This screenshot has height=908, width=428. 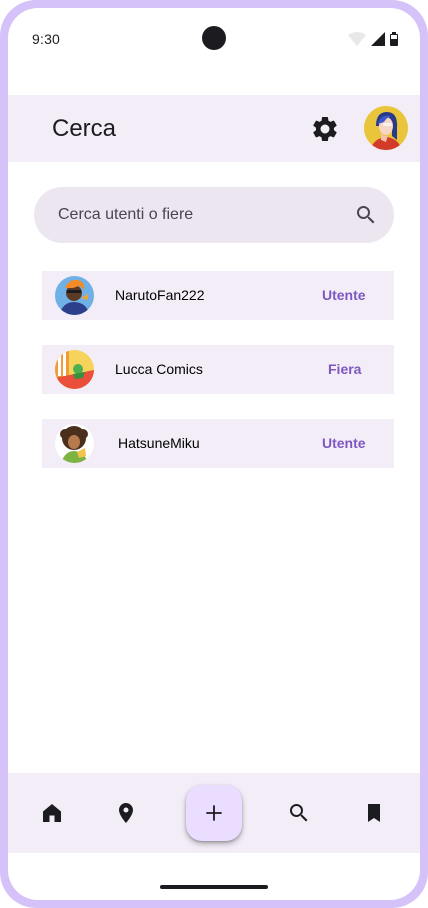 I want to click on add-icon, so click(x=214, y=813).